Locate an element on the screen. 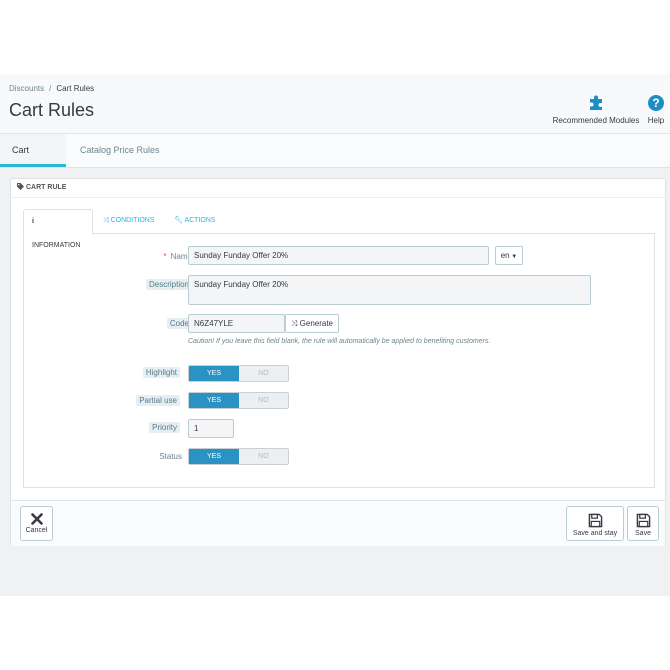  name-label: * Name is located at coordinates (177, 256).